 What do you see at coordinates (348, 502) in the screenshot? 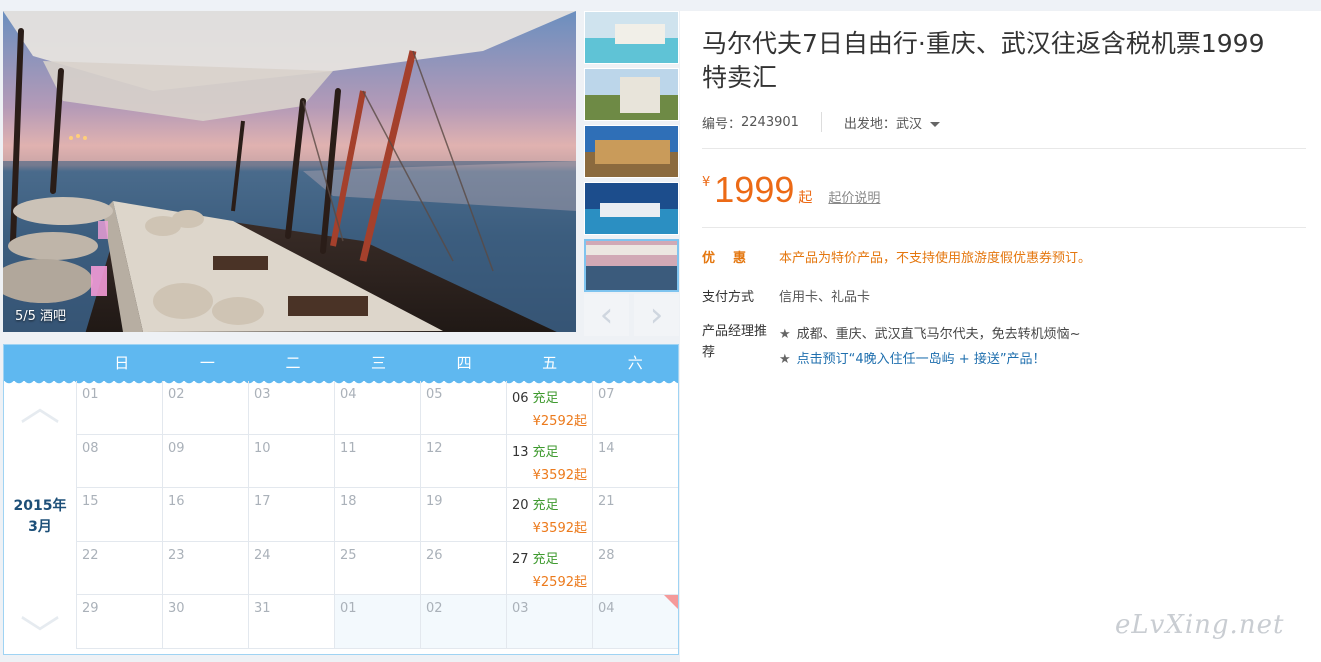
I see `day-number: 18` at bounding box center [348, 502].